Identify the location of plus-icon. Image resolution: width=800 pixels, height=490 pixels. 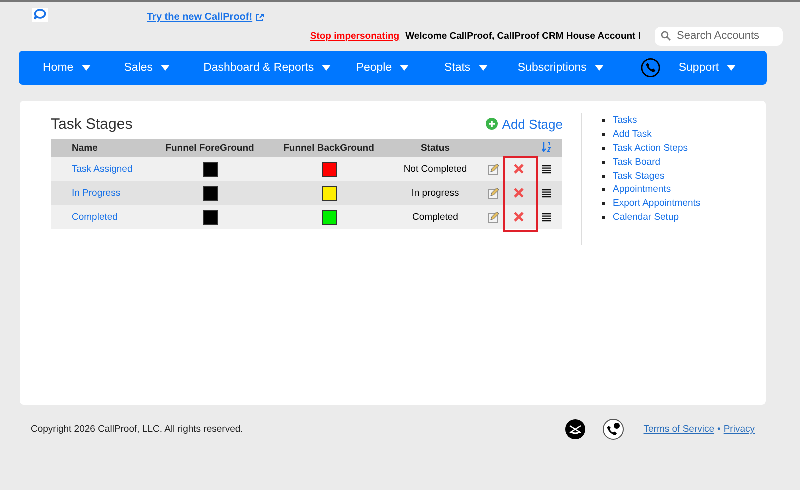
(492, 124).